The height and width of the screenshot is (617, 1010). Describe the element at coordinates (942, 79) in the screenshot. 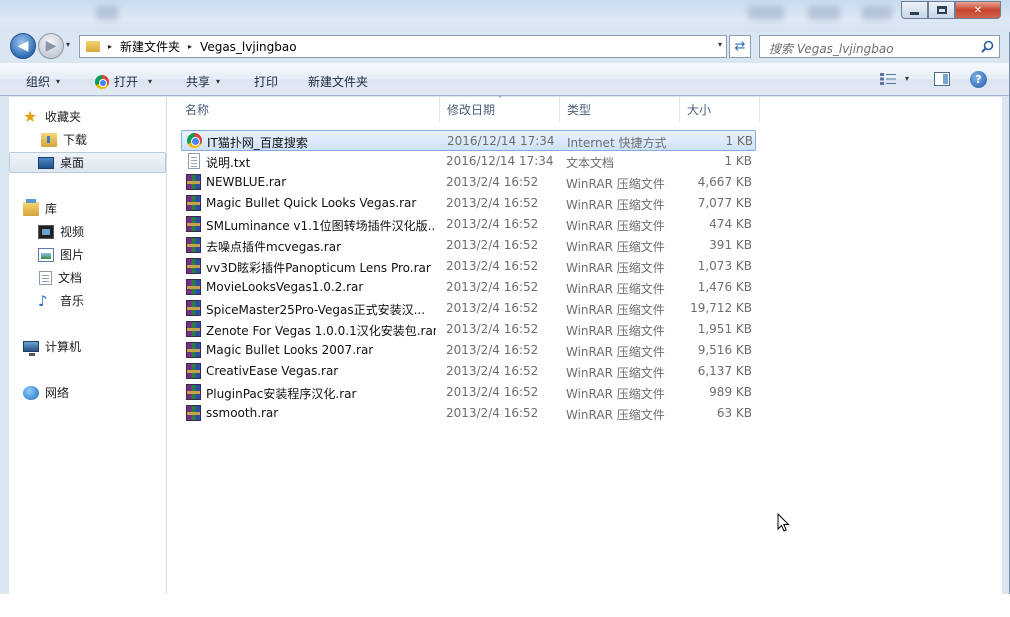

I see `preview-pane-icon` at that location.